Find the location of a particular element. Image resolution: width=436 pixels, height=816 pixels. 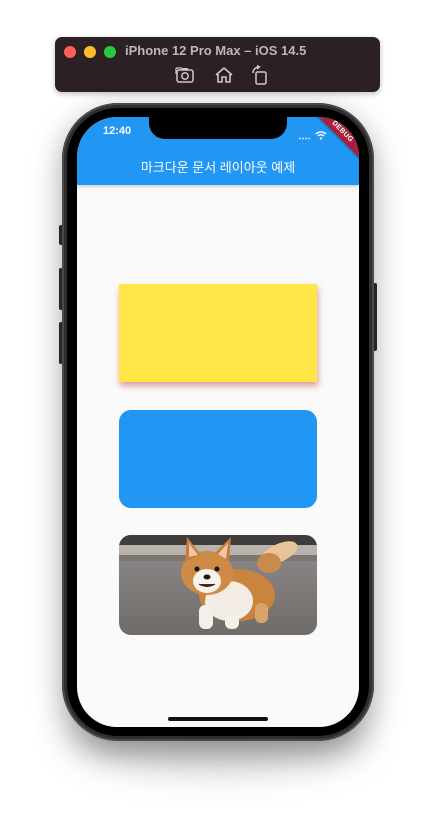

home-icon is located at coordinates (224, 75).